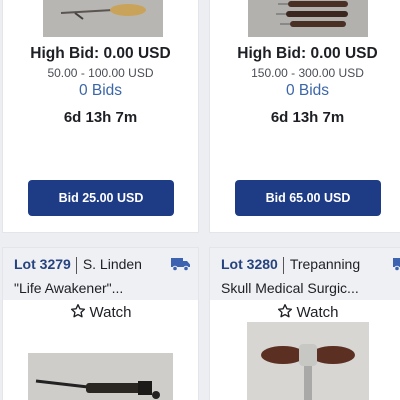  Describe the element at coordinates (100, 73) in the screenshot. I see `estimate-range: 50.00 - 100.00 USD` at that location.